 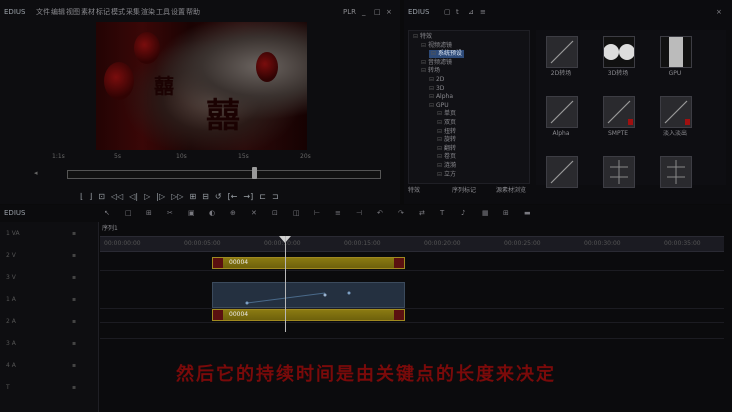 What do you see at coordinates (442, 213) in the screenshot?
I see `title-icon: T` at bounding box center [442, 213].